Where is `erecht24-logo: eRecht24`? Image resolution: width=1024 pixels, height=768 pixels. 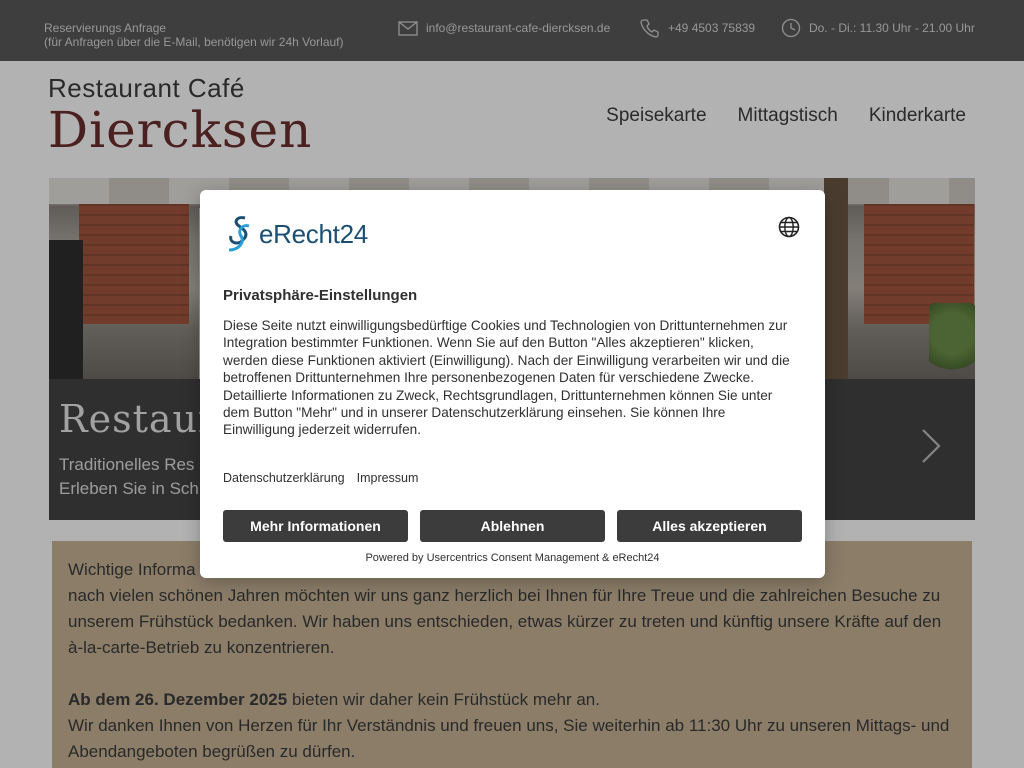
erecht24-logo: eRecht24 is located at coordinates (295, 234).